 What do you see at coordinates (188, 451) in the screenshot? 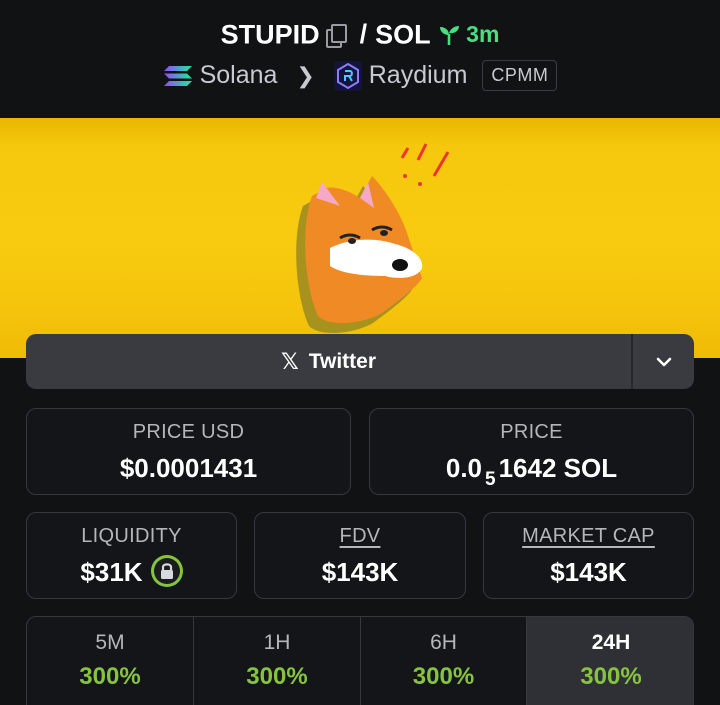
I see `price-usd-card: PRICE USD $0.0001431` at bounding box center [188, 451].